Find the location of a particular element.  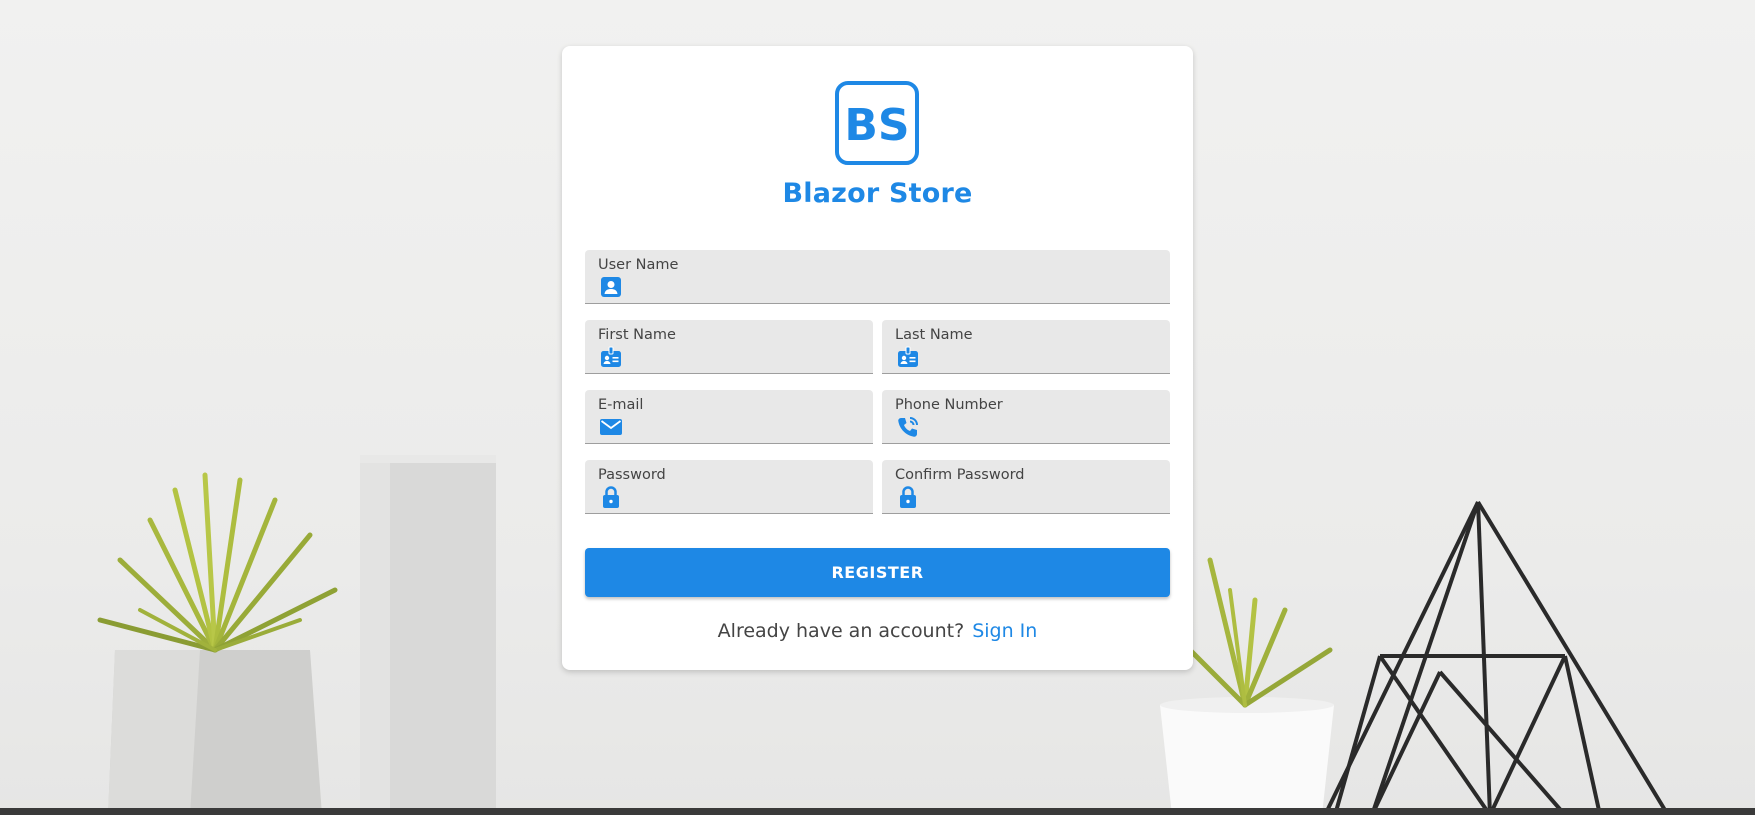

password-label: Password is located at coordinates (632, 475).